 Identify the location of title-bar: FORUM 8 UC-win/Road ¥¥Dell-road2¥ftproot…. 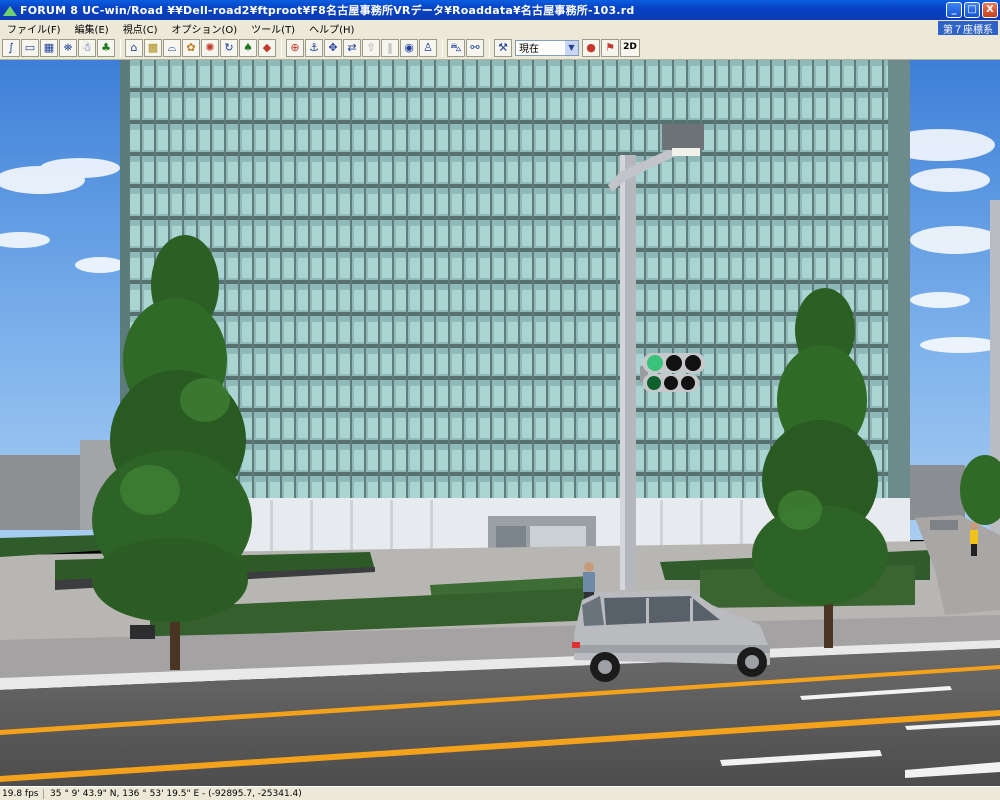
(500, 10).